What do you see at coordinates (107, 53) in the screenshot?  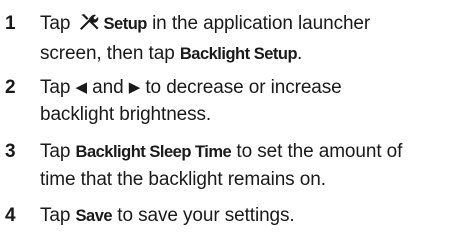 I see `step-text-fragment: screen, then tap` at bounding box center [107, 53].